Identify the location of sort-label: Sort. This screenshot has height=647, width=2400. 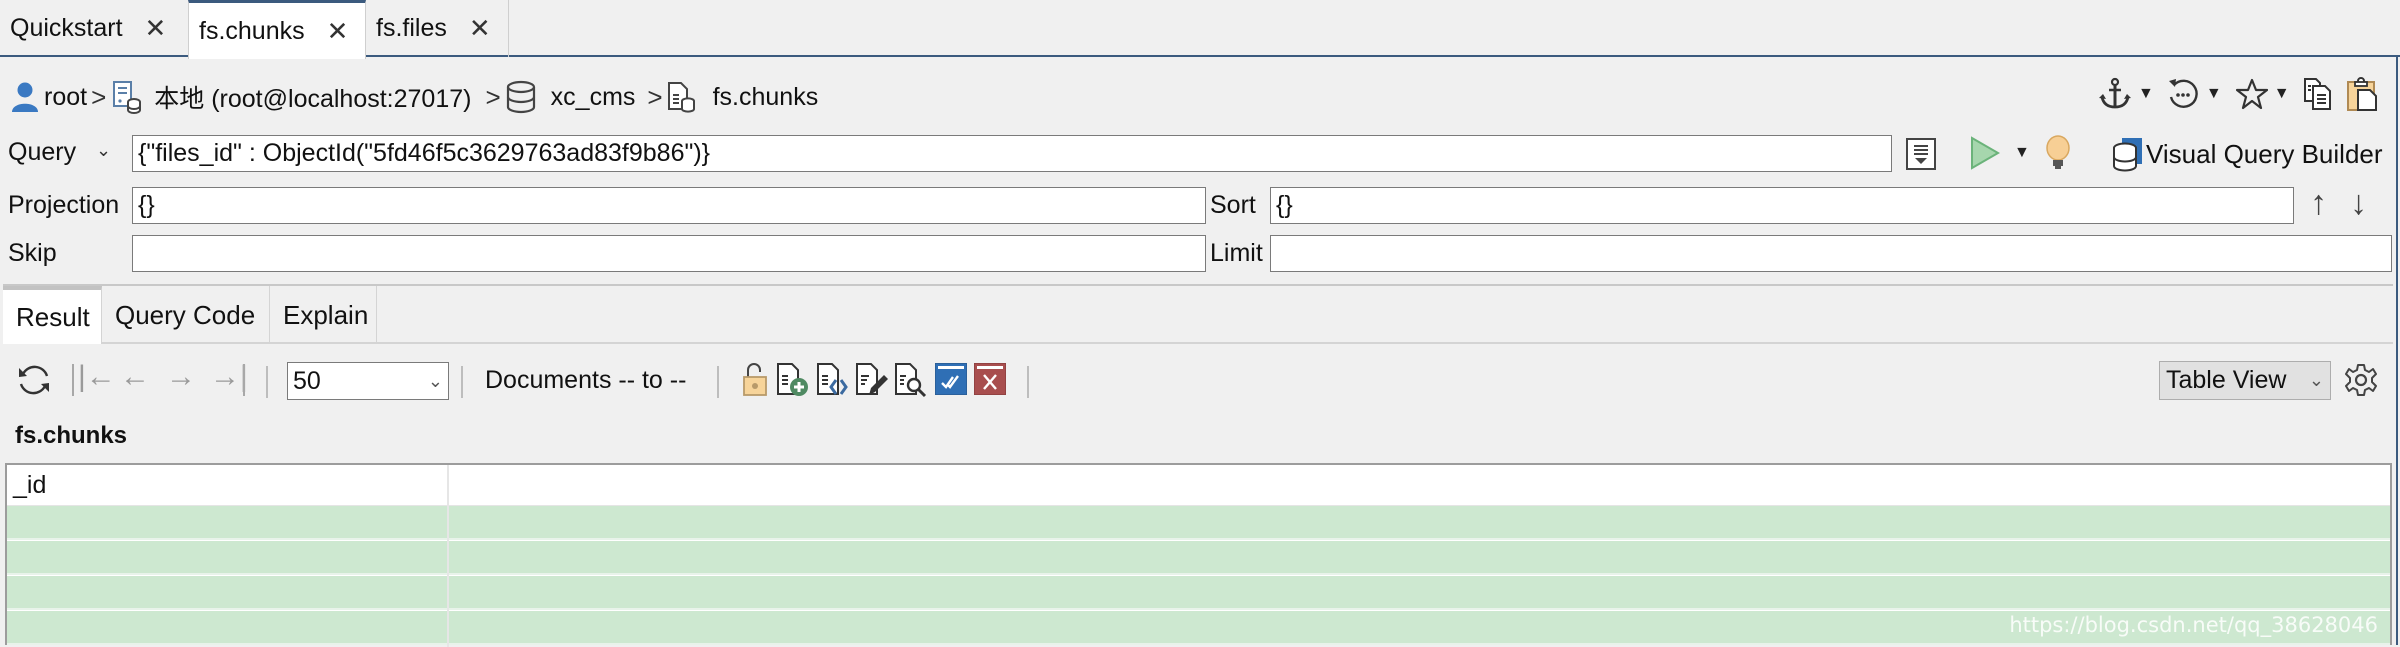
(1233, 205).